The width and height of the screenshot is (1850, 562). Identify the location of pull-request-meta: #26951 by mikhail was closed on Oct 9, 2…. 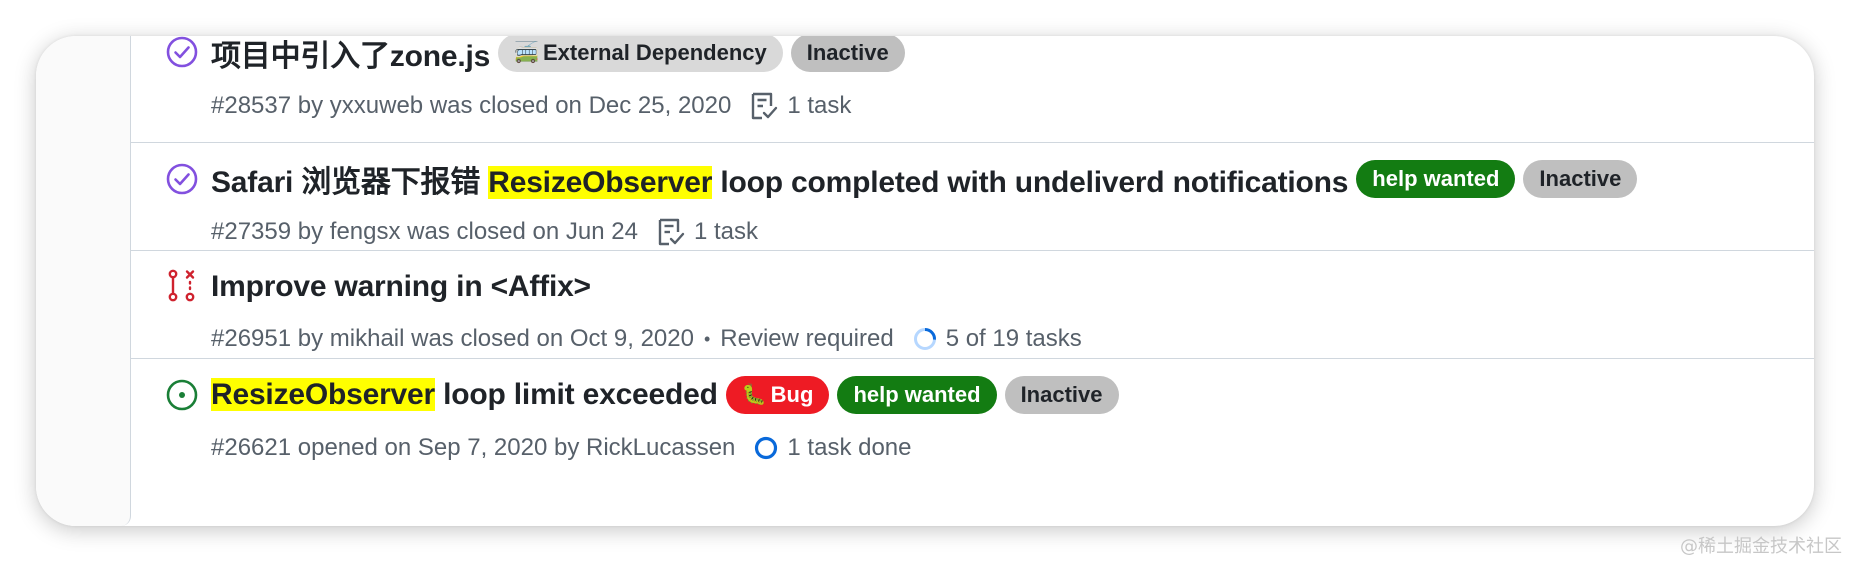
(646, 339).